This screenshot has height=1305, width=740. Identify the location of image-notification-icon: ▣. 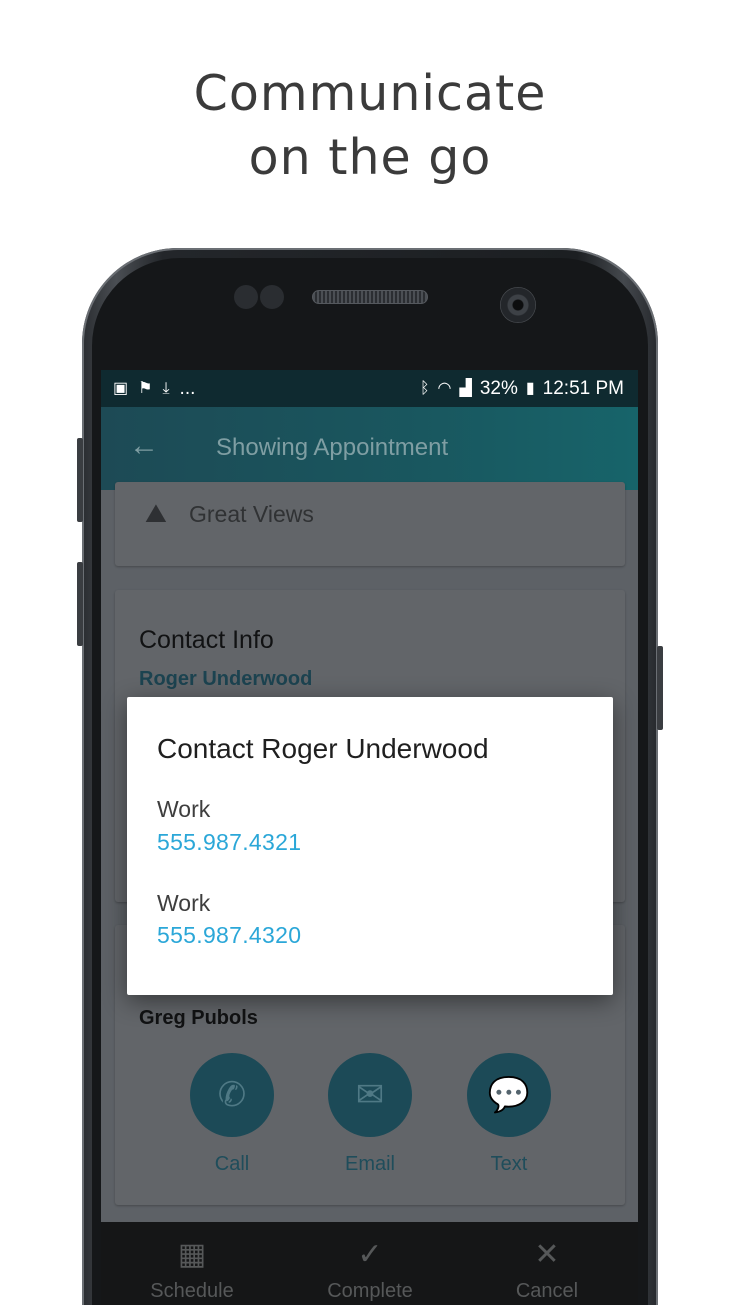
(121, 388).